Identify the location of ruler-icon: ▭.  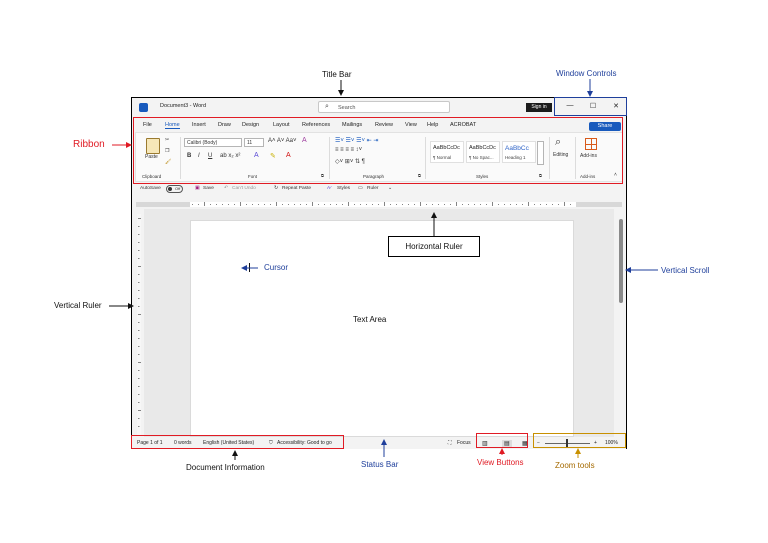
(360, 188).